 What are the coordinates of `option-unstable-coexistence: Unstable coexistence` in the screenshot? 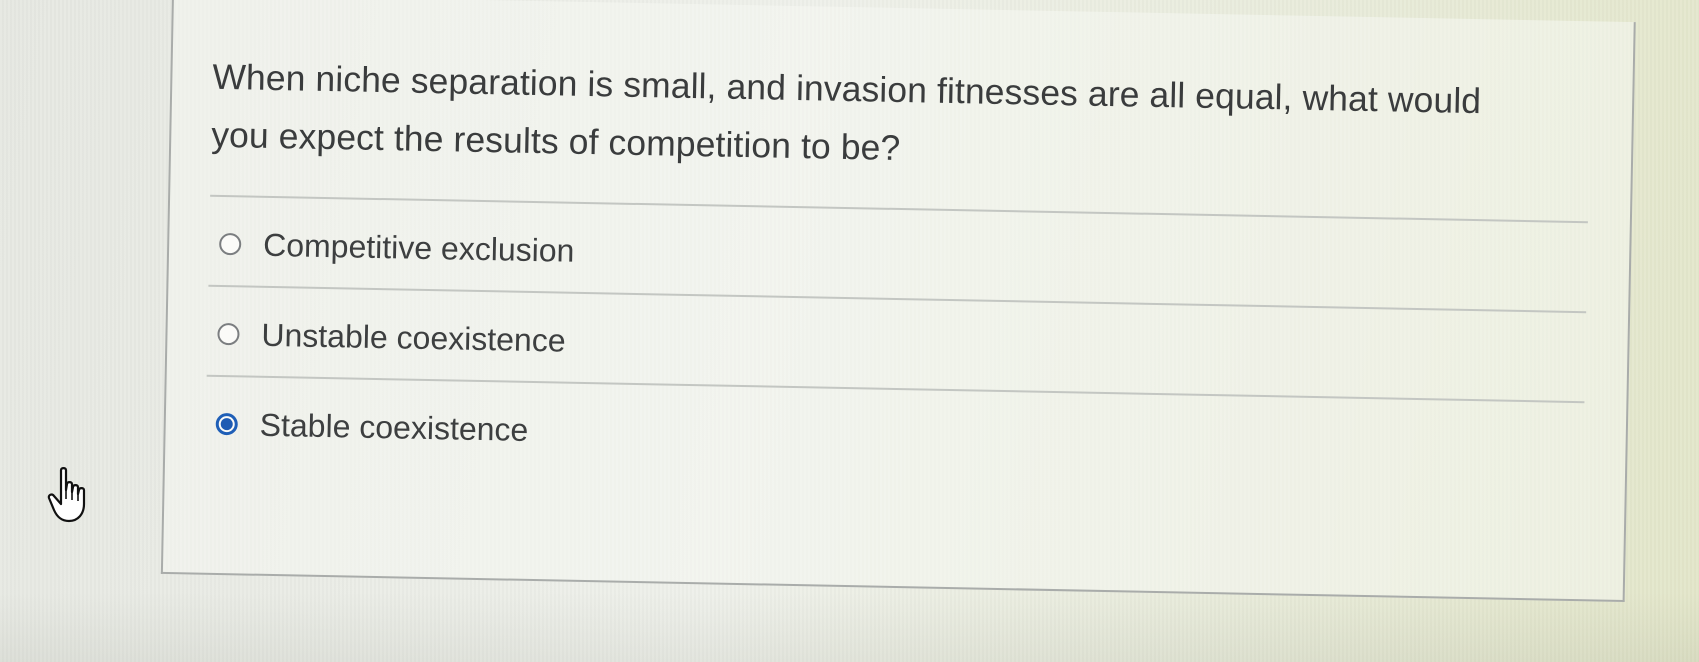 It's located at (391, 337).